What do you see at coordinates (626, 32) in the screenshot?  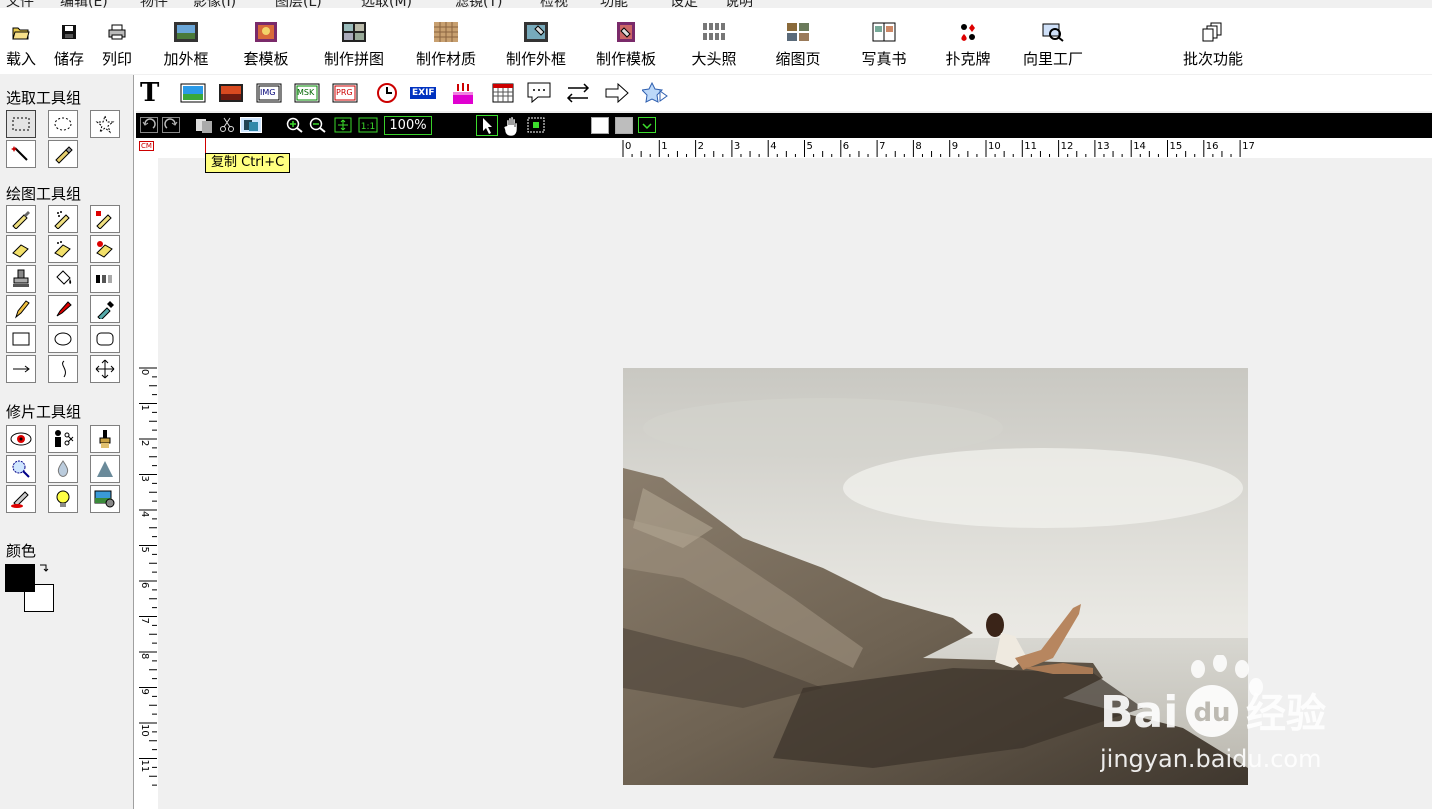 I see `template-editor-icon` at bounding box center [626, 32].